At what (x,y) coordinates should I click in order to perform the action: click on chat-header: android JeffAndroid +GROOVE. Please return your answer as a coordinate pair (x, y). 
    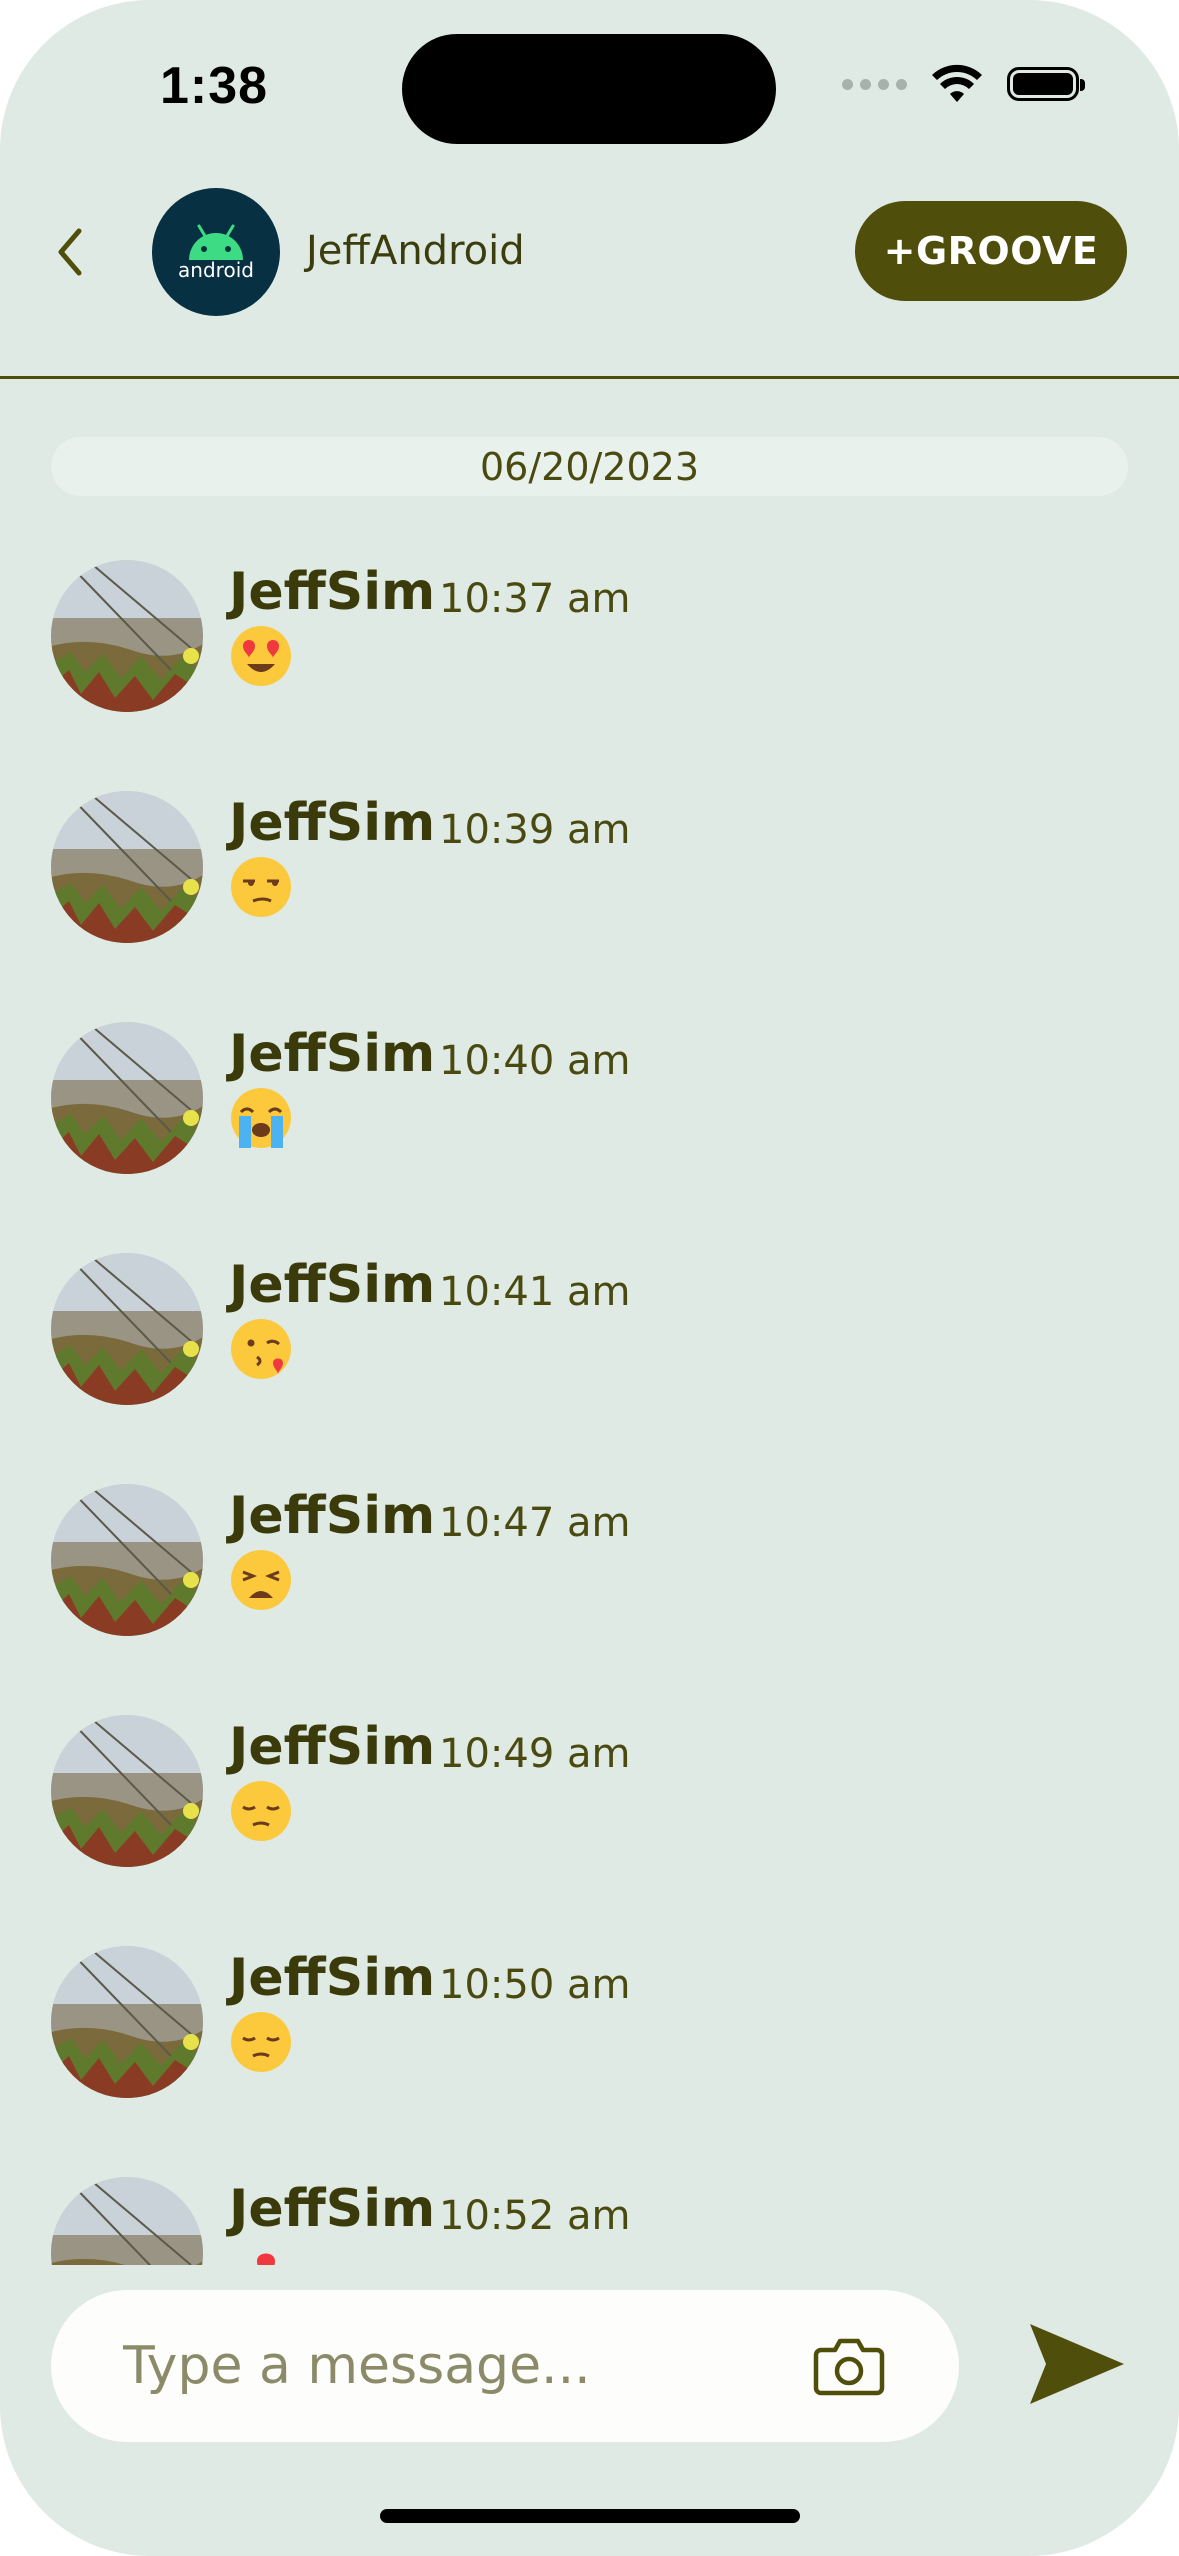
    Looking at the image, I should click on (589, 278).